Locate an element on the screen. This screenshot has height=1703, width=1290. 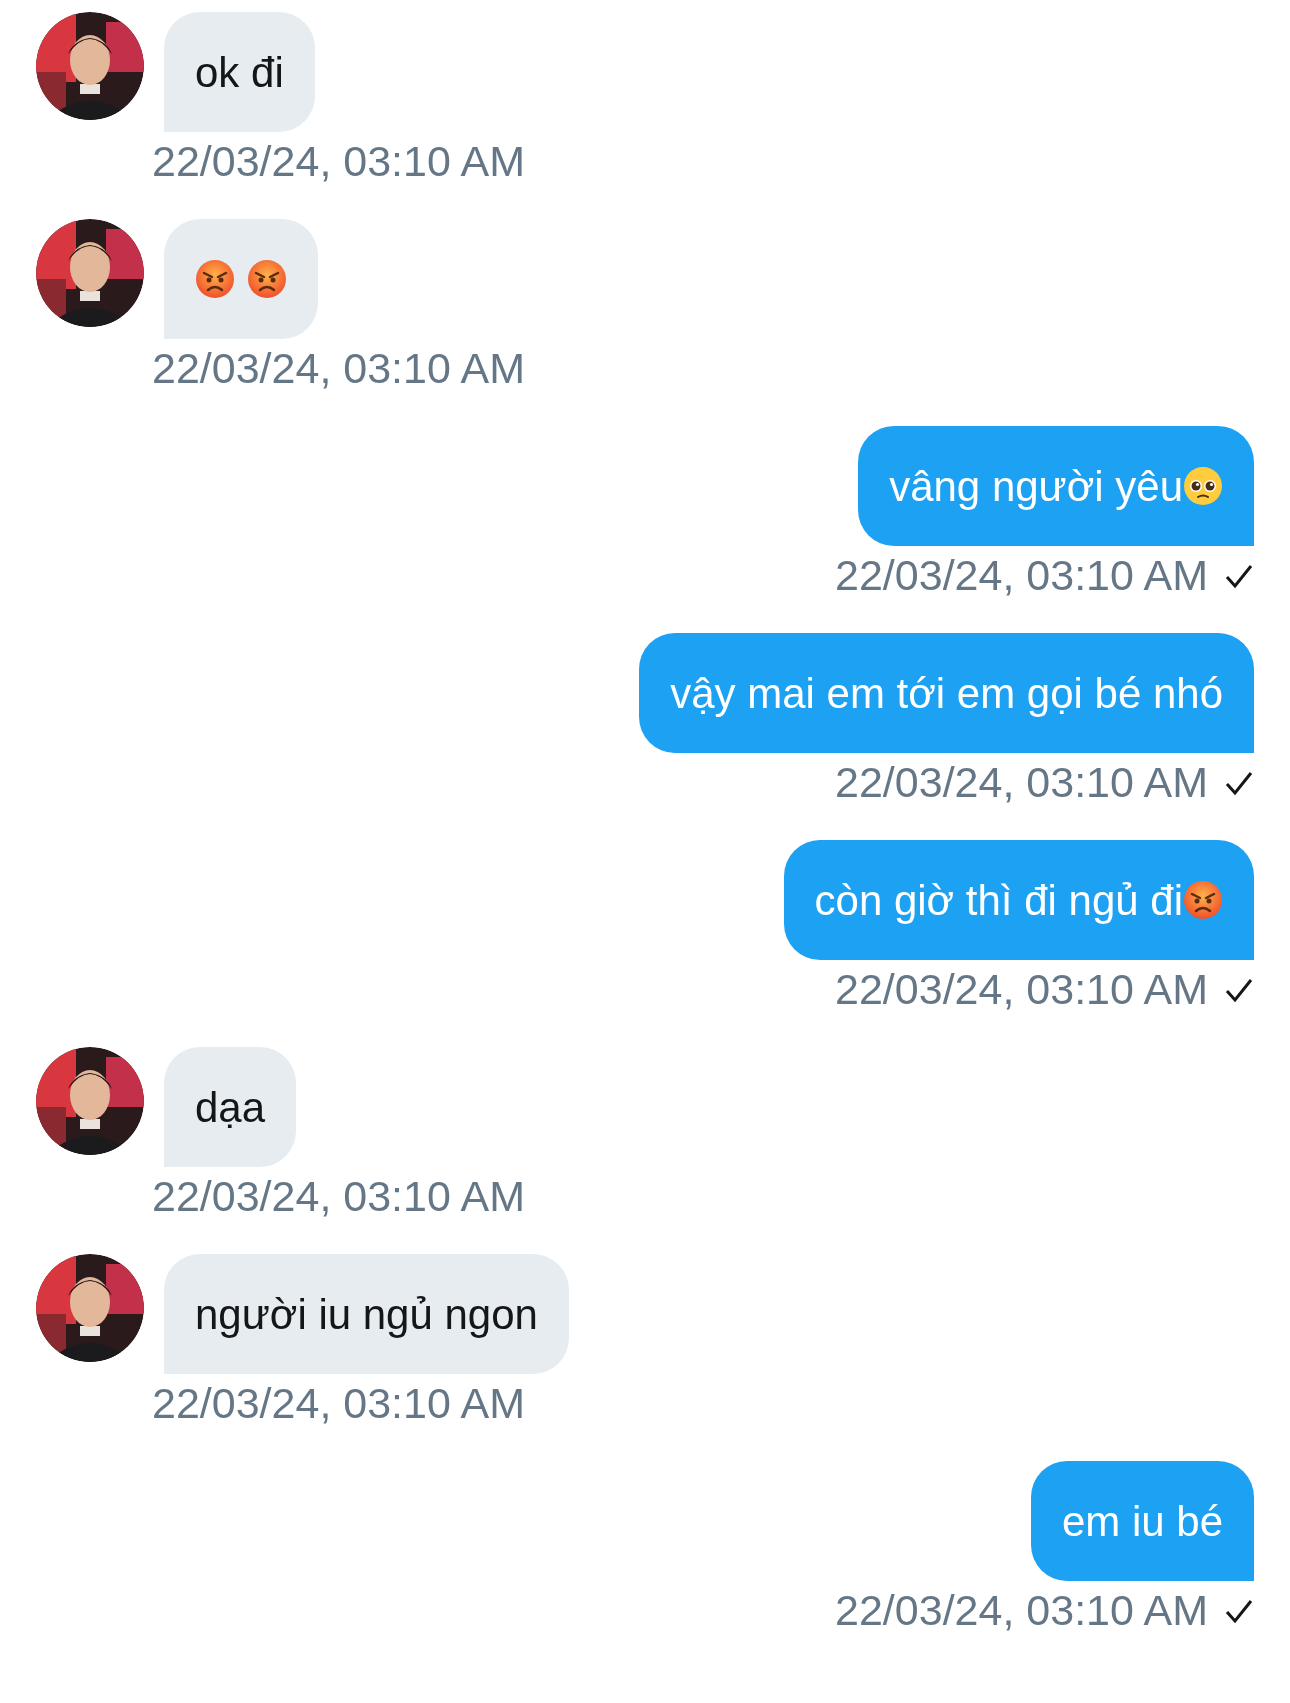
message-text: còn giờ thì đi ngủ đi is located at coordinates (998, 900).